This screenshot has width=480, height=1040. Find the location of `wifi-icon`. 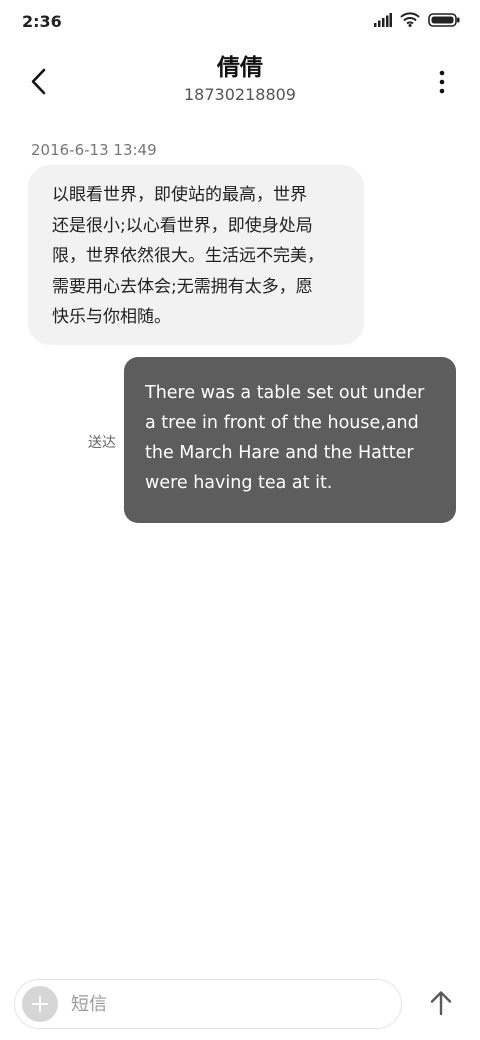

wifi-icon is located at coordinates (410, 19).